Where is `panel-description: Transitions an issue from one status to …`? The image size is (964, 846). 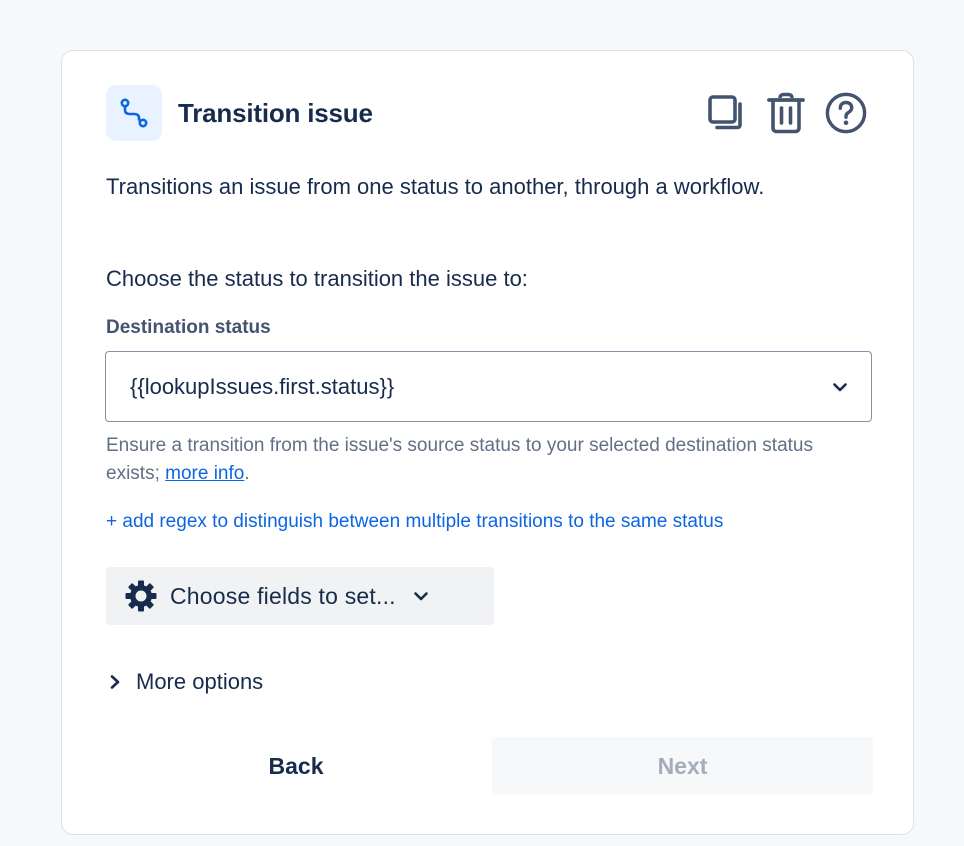
panel-description: Transitions an issue from one status to … is located at coordinates (435, 186).